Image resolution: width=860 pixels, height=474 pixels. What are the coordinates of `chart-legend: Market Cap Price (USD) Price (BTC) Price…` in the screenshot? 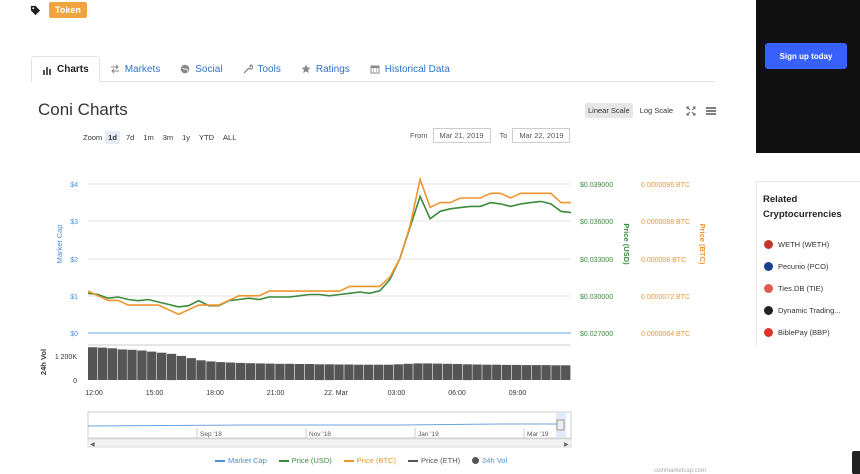 It's located at (361, 460).